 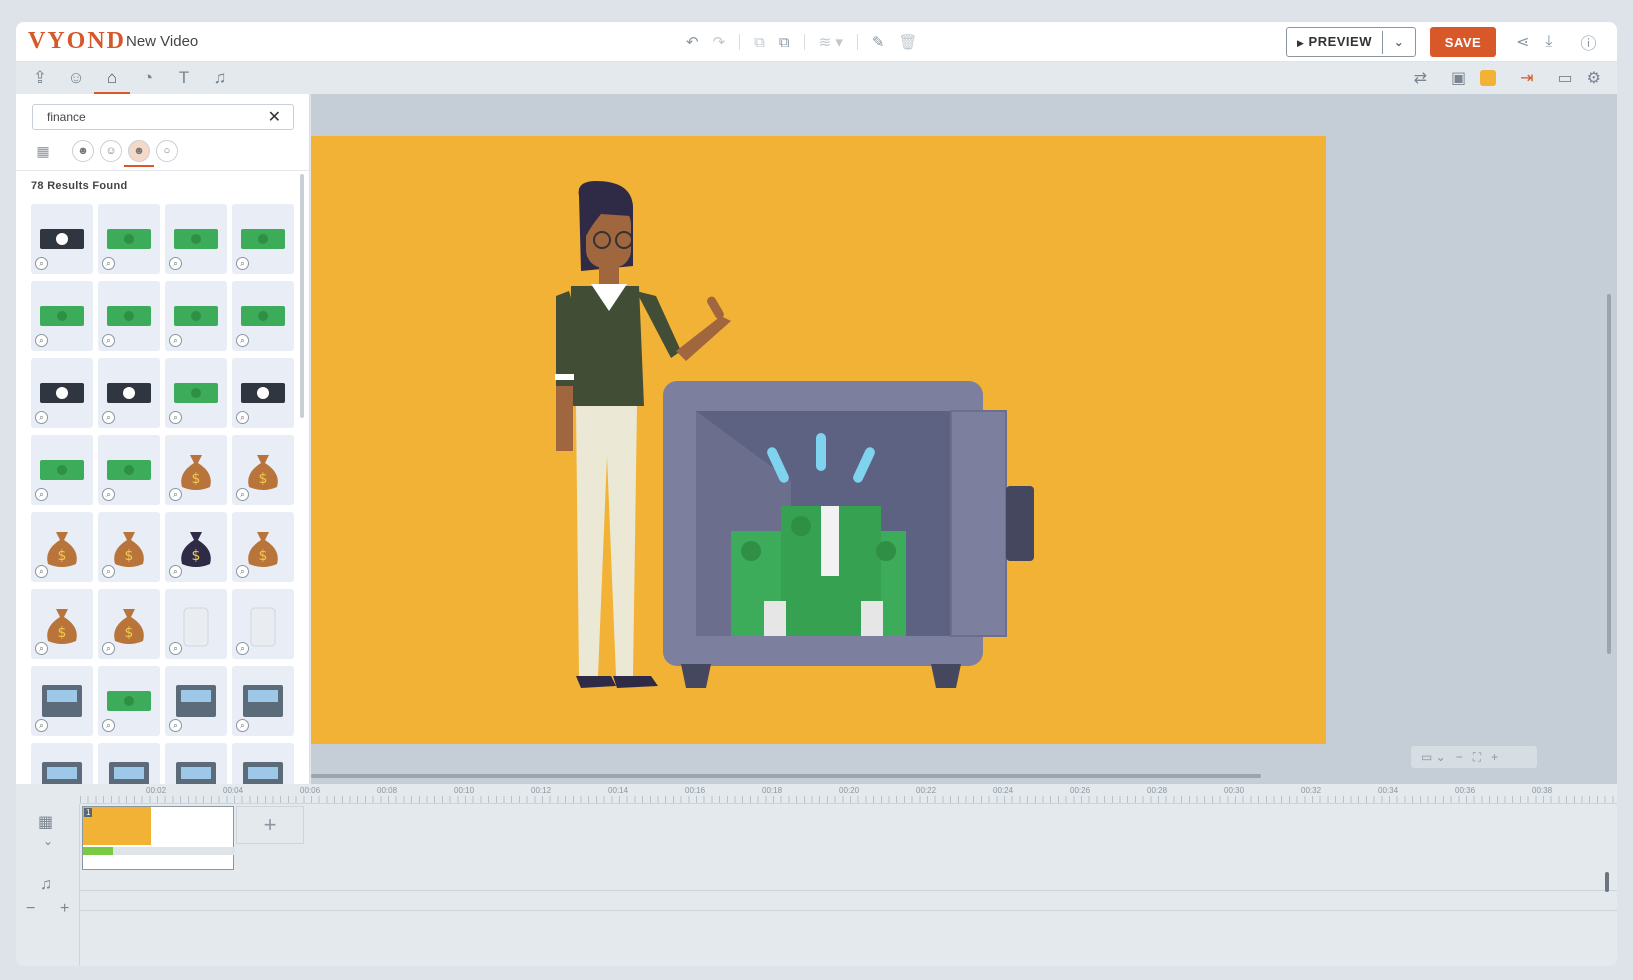 What do you see at coordinates (196, 624) in the screenshot?
I see `money-jar-icon: ⌕` at bounding box center [196, 624].